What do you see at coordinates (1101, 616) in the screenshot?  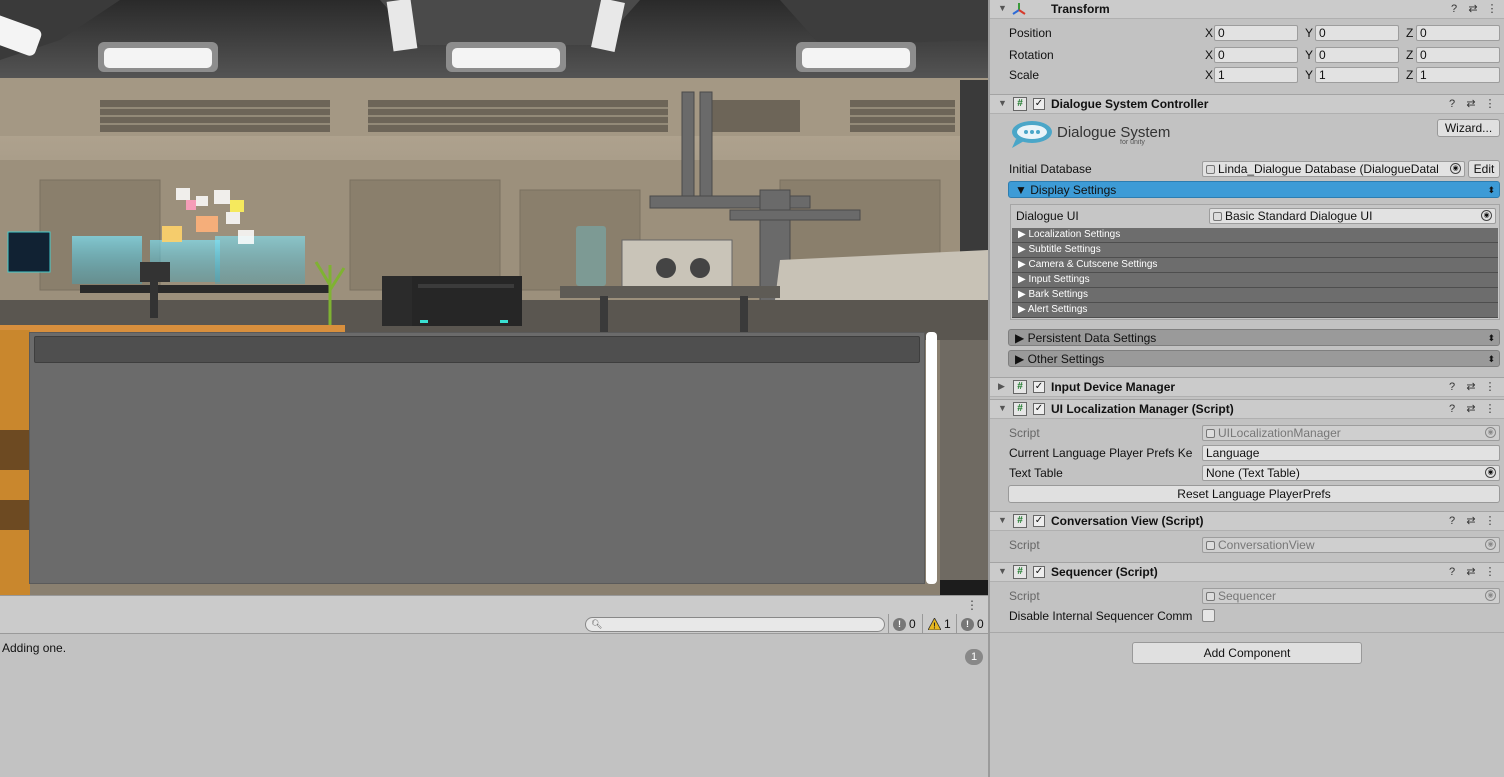 I see `disable-internal-sequencer-label: Disable Internal Sequencer Comm` at bounding box center [1101, 616].